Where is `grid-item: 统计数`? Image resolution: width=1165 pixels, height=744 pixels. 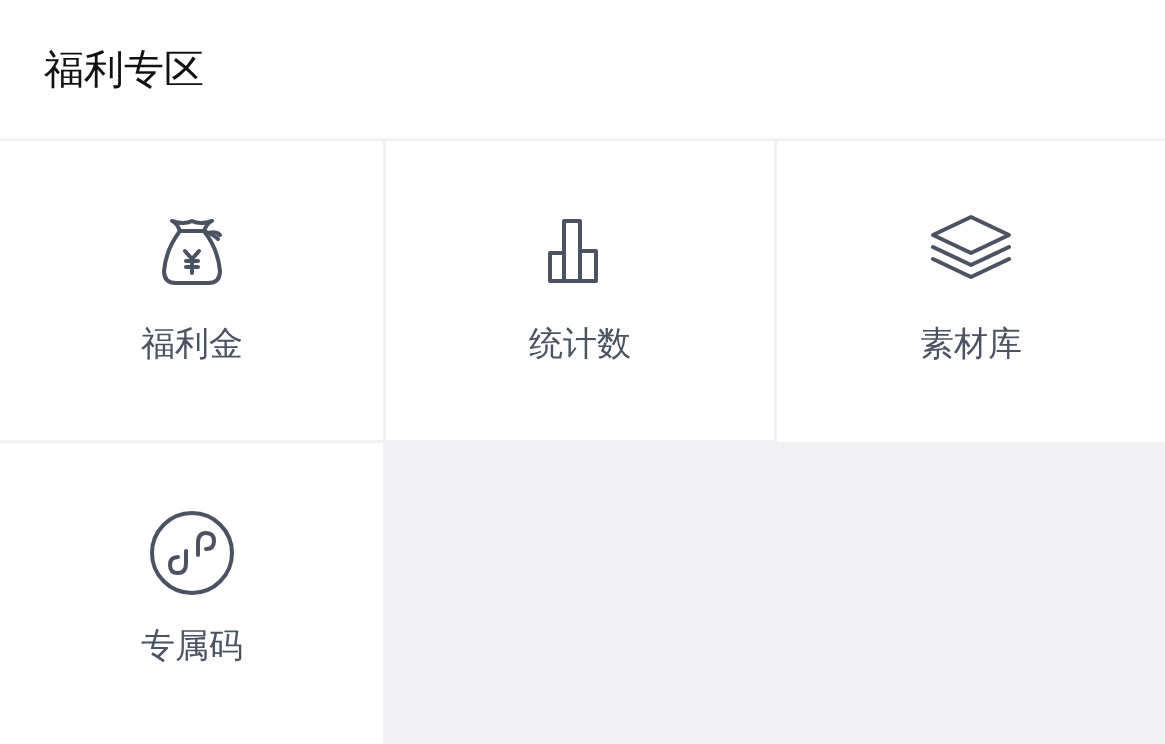
grid-item: 统计数 is located at coordinates (580, 290).